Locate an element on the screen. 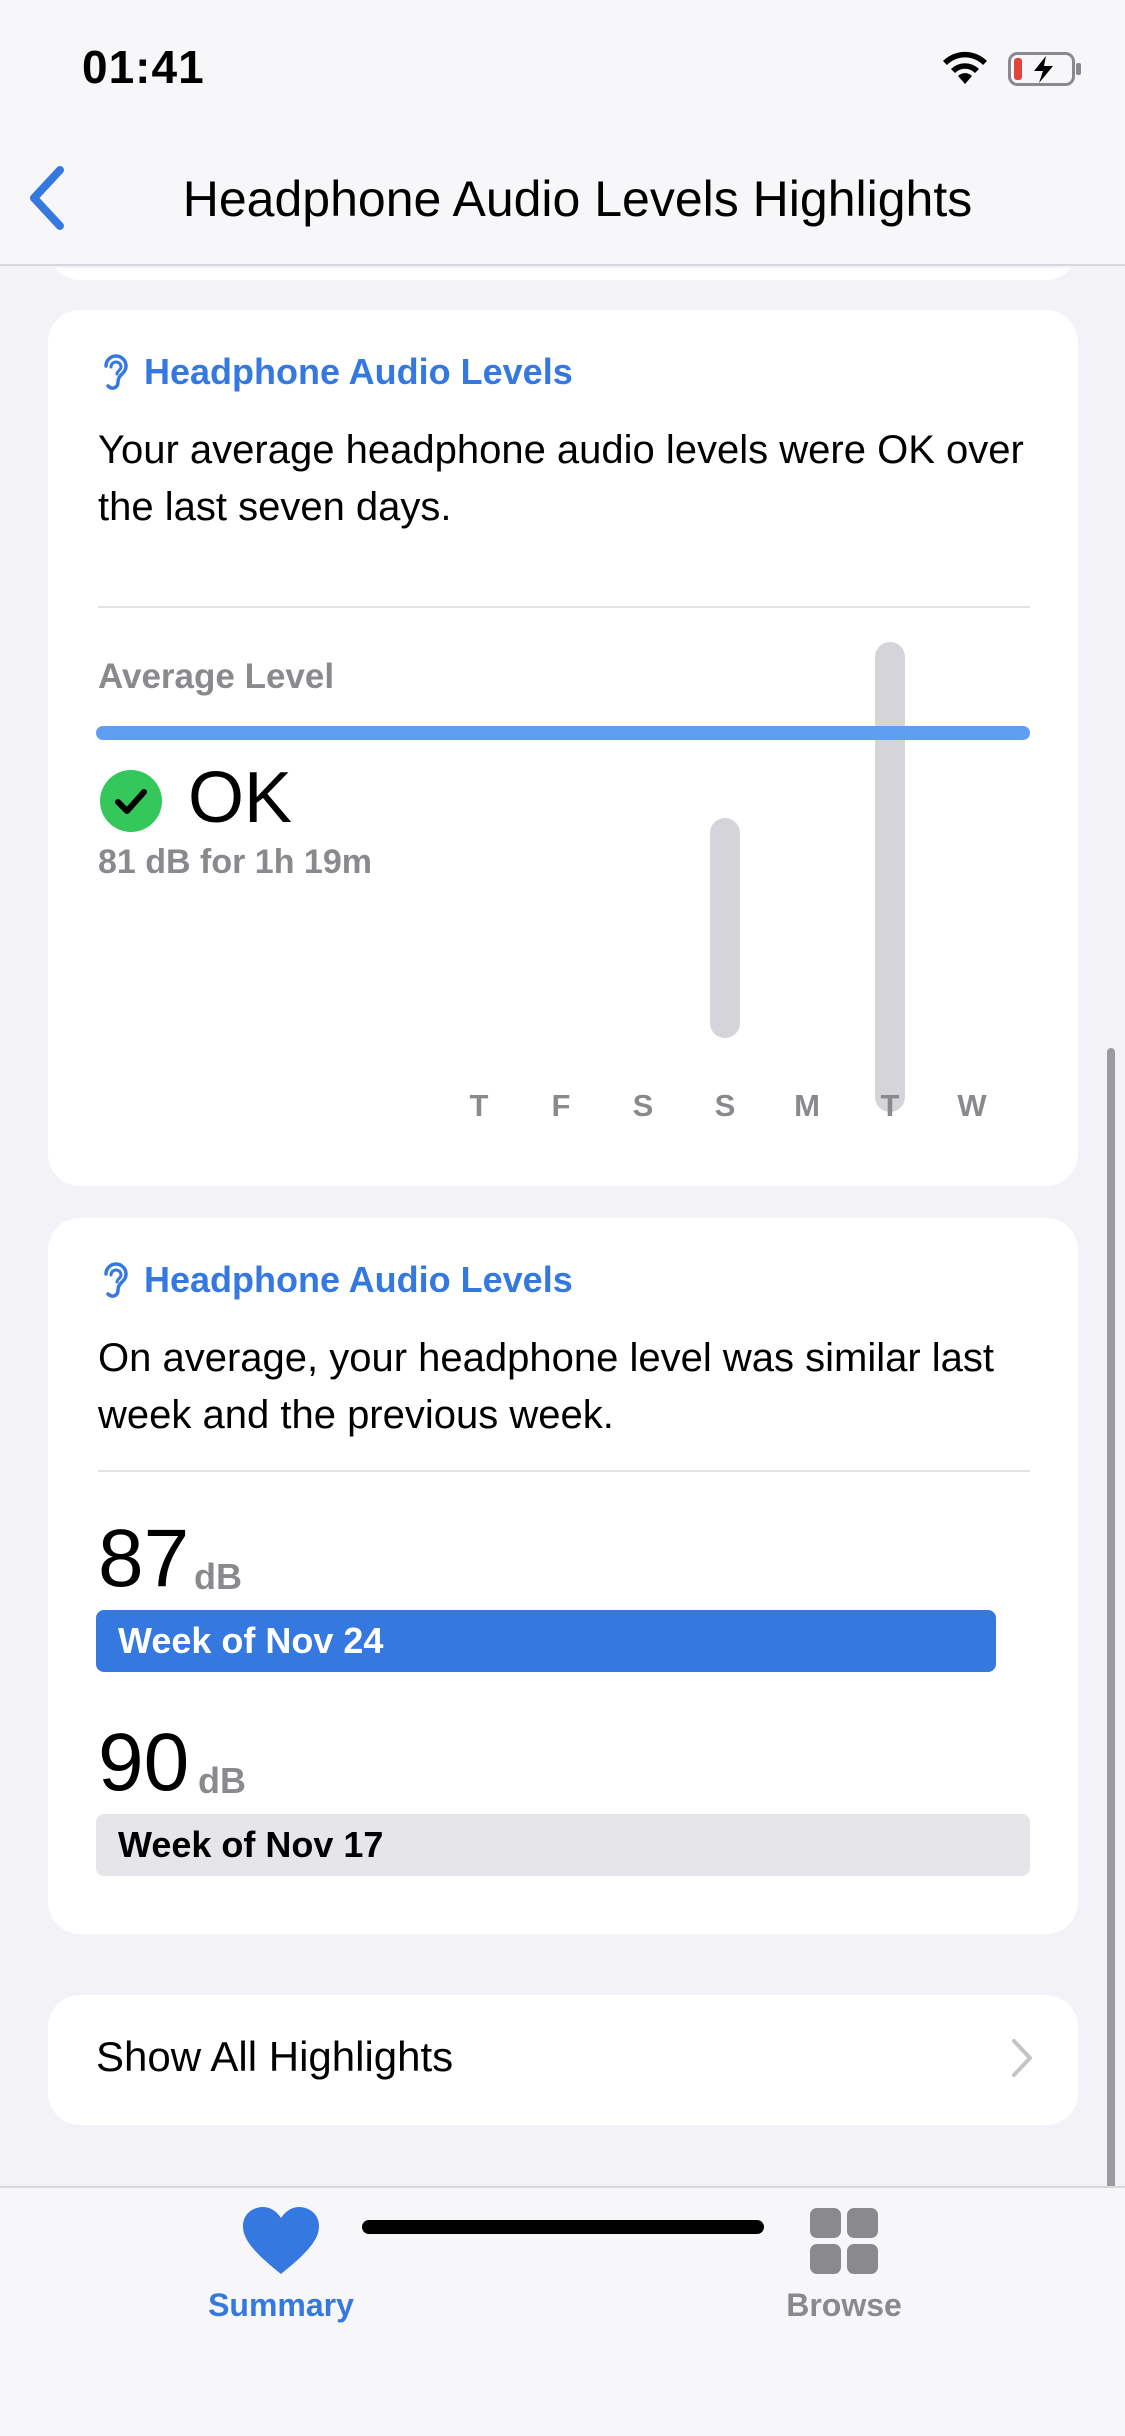  average-level-line is located at coordinates (563, 733).